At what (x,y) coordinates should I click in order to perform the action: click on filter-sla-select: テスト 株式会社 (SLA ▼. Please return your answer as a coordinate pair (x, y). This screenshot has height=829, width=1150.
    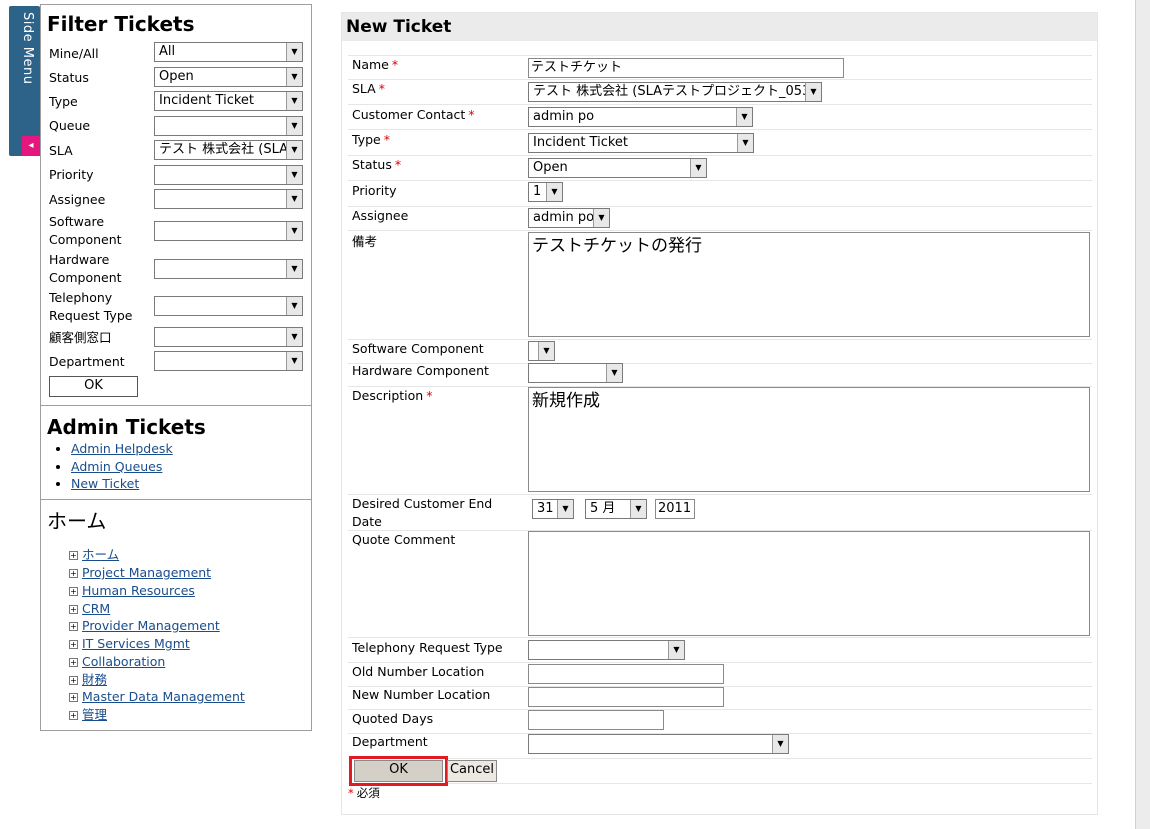
    Looking at the image, I should click on (228, 150).